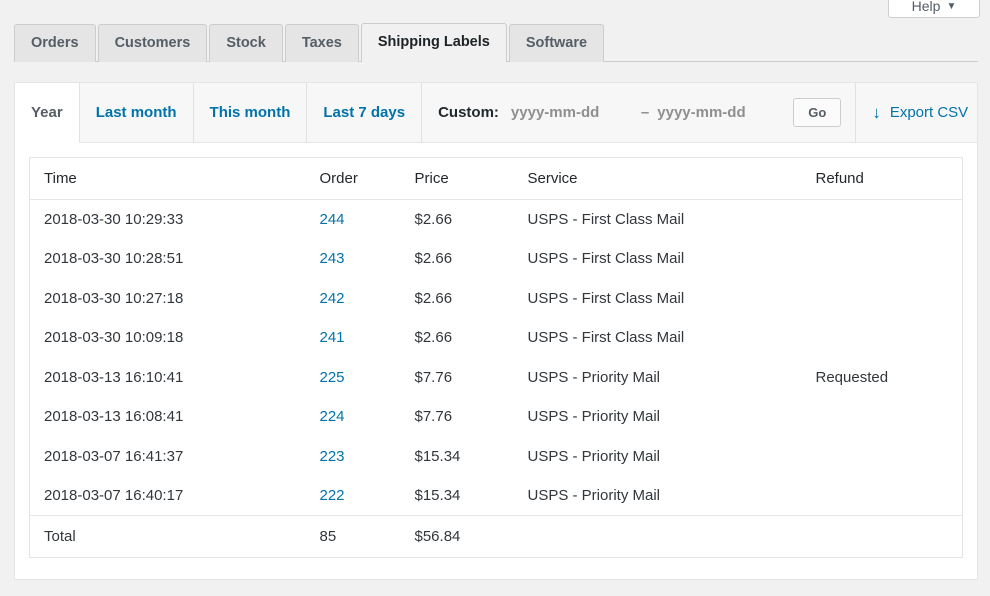 The width and height of the screenshot is (990, 596). What do you see at coordinates (367, 338) in the screenshot?
I see `cell-order: 241` at bounding box center [367, 338].